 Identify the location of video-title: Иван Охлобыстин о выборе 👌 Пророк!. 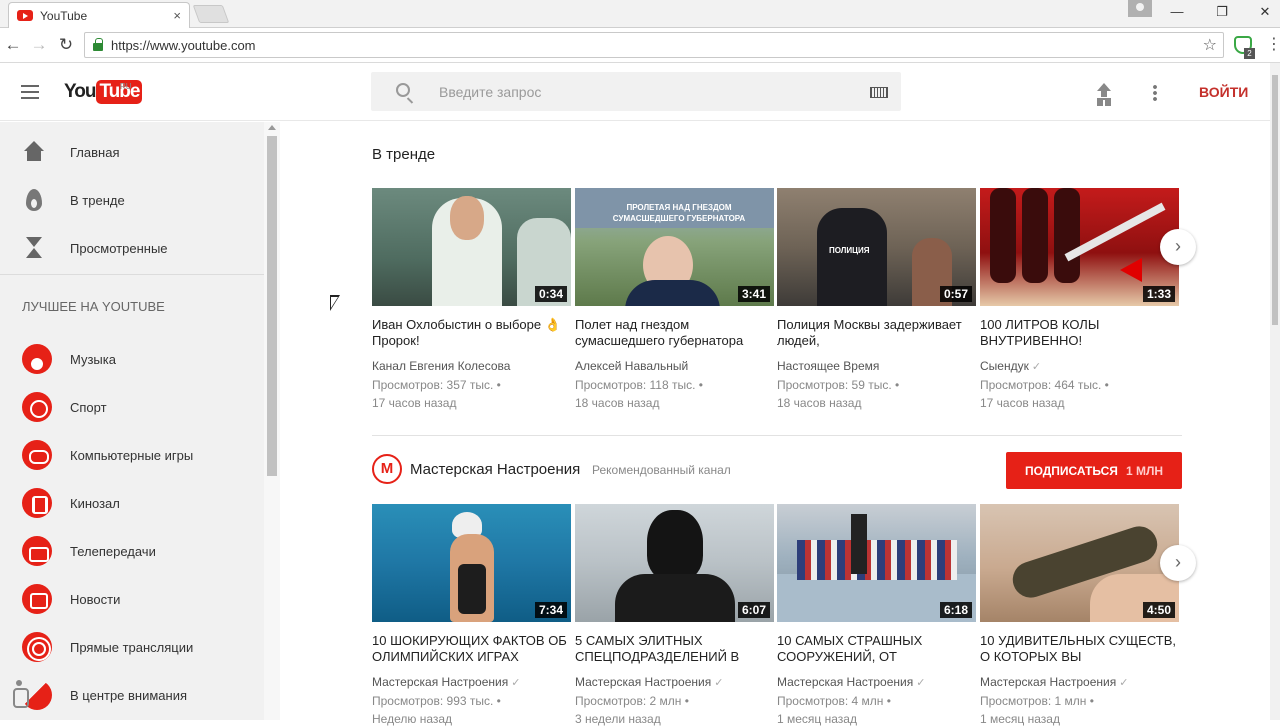
(471, 333).